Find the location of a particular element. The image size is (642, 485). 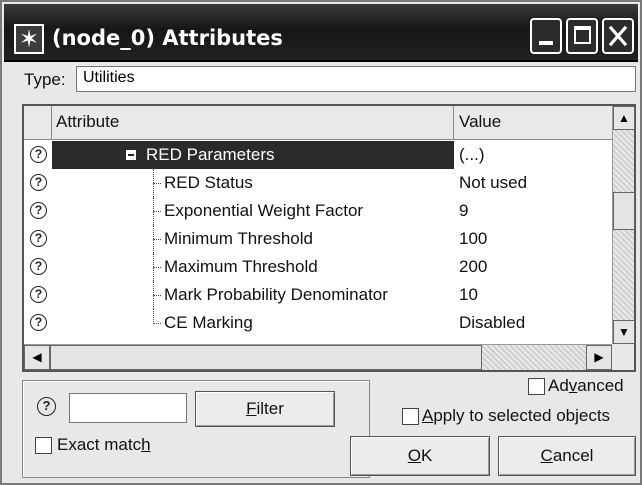

horizontal-scroll-thumb is located at coordinates (266, 357).